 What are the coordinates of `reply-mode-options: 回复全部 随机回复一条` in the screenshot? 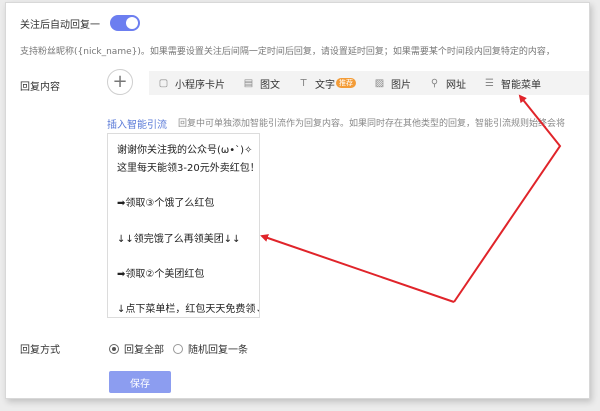 It's located at (183, 348).